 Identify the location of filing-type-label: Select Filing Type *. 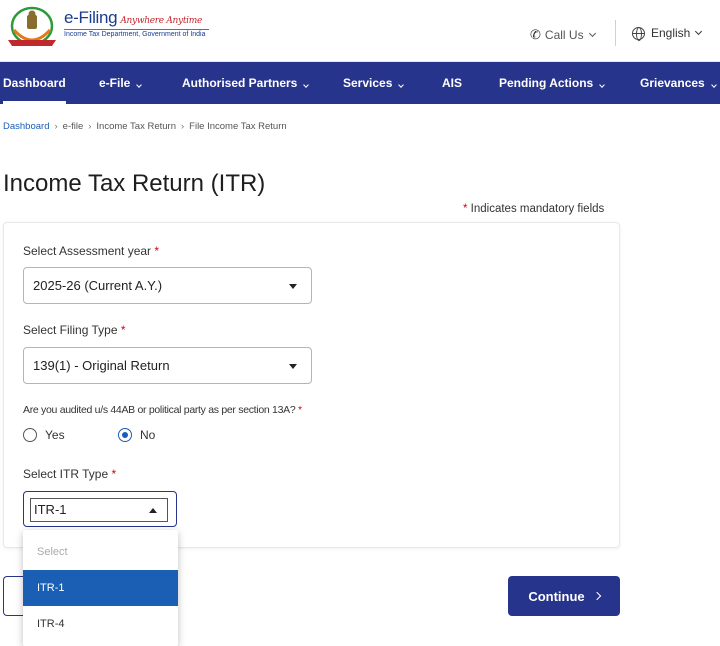
(74, 330).